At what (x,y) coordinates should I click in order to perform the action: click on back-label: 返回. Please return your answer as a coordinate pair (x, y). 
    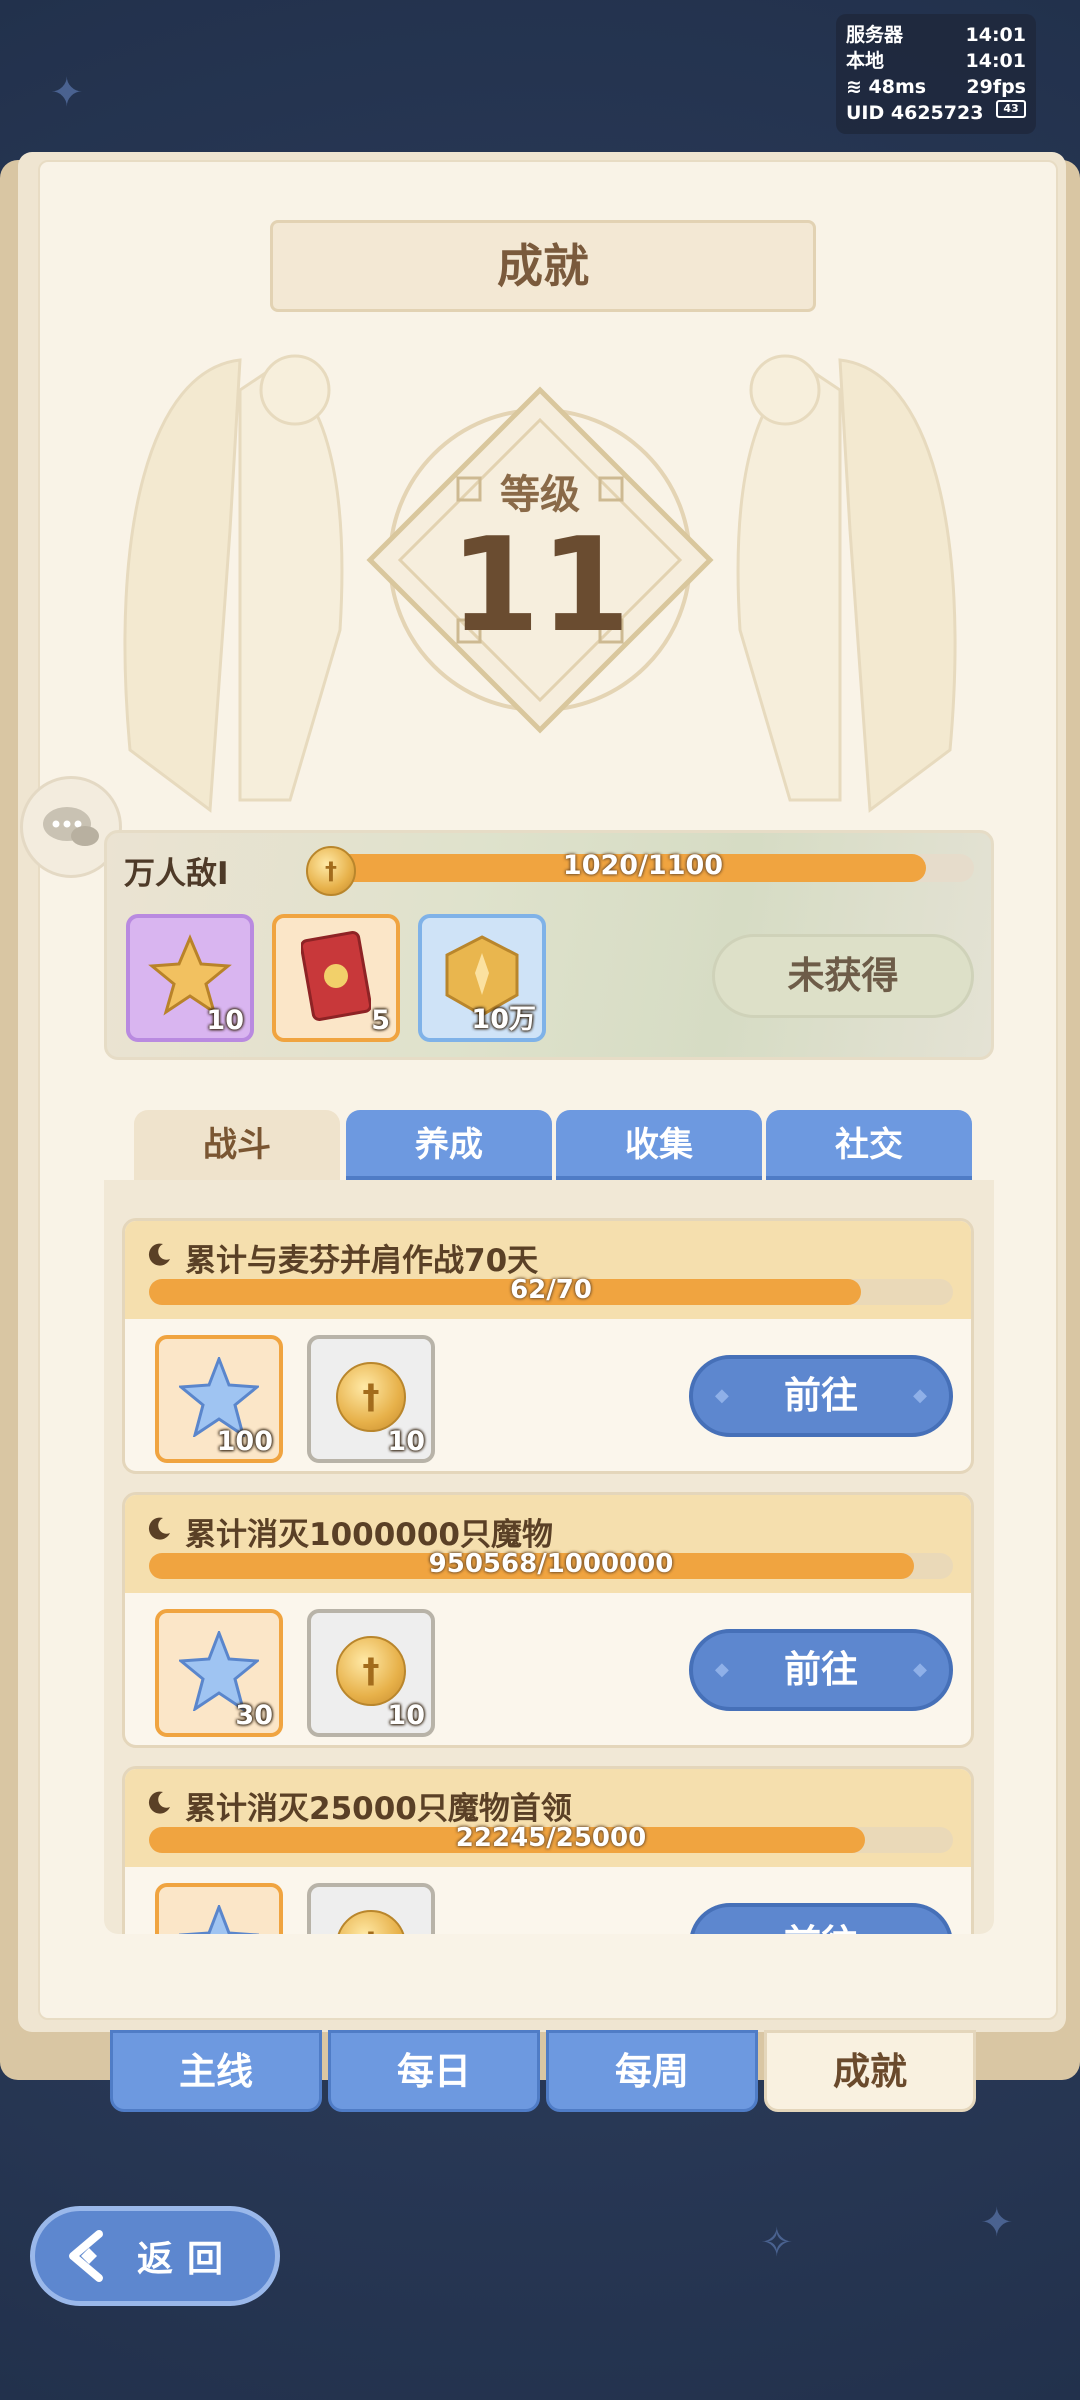
    Looking at the image, I should click on (187, 2259).